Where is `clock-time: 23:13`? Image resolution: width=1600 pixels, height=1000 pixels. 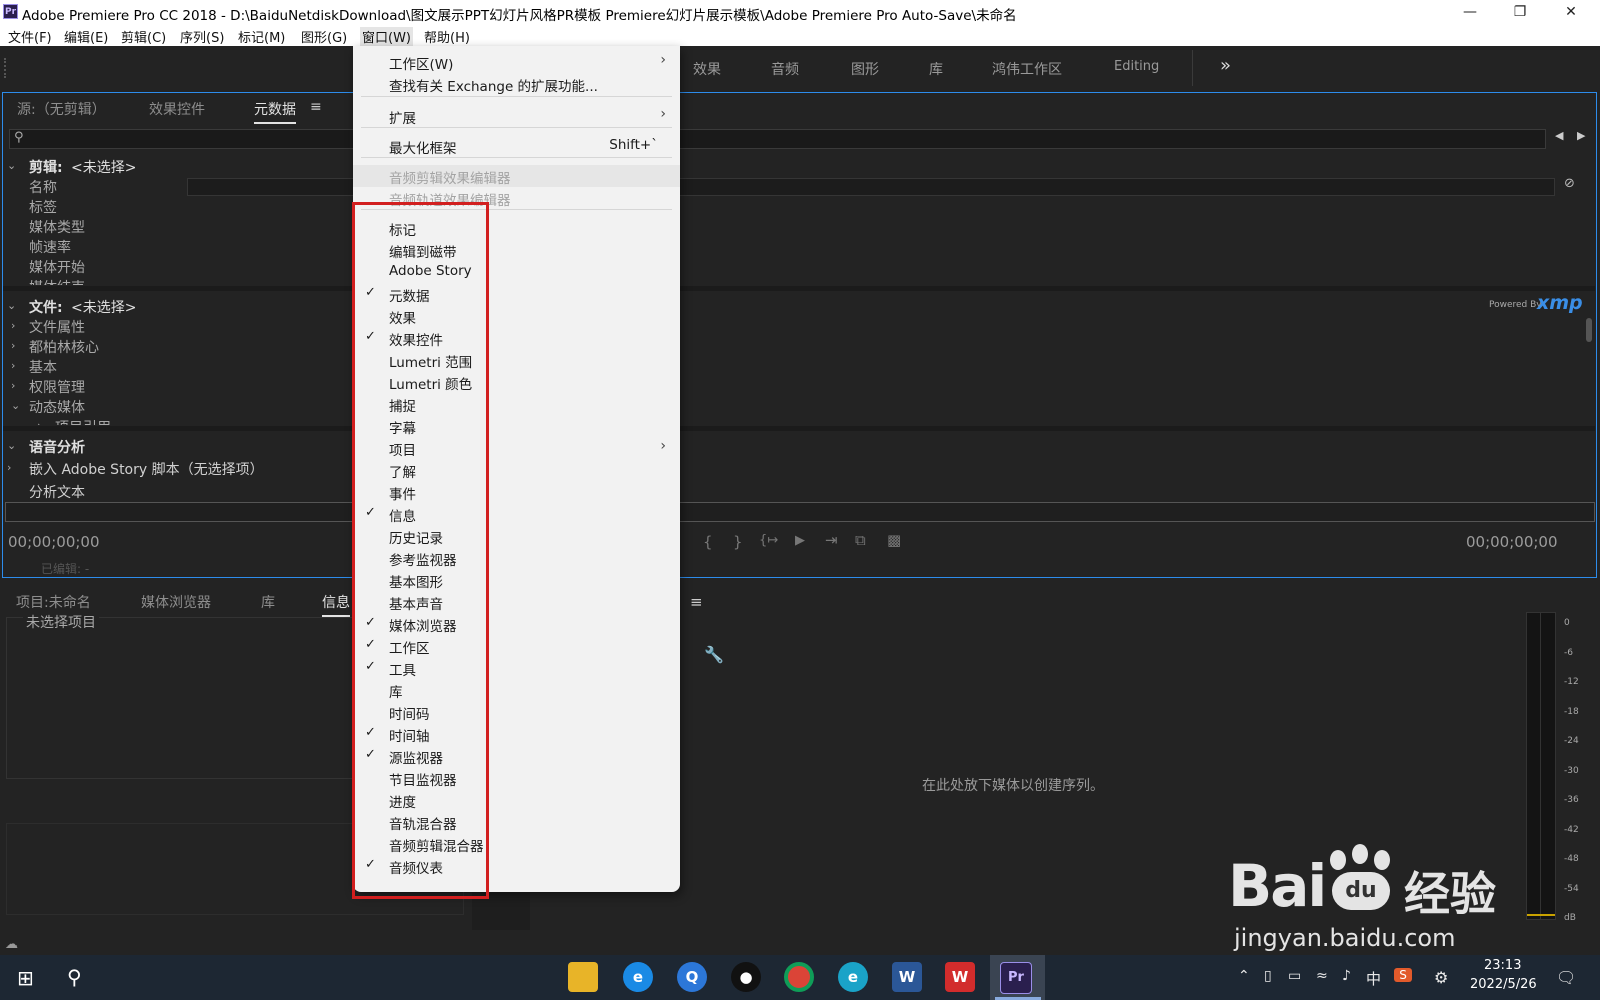
clock-time: 23:13 is located at coordinates (1502, 965).